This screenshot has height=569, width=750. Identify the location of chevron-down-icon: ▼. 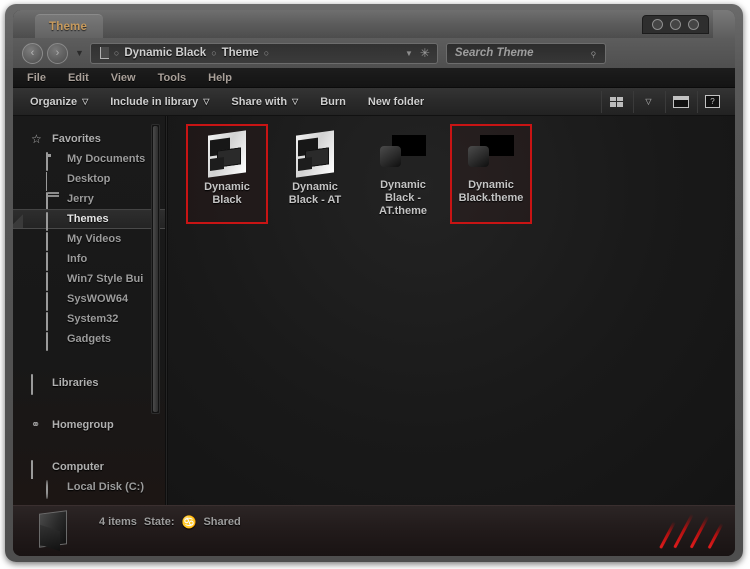
(409, 53).